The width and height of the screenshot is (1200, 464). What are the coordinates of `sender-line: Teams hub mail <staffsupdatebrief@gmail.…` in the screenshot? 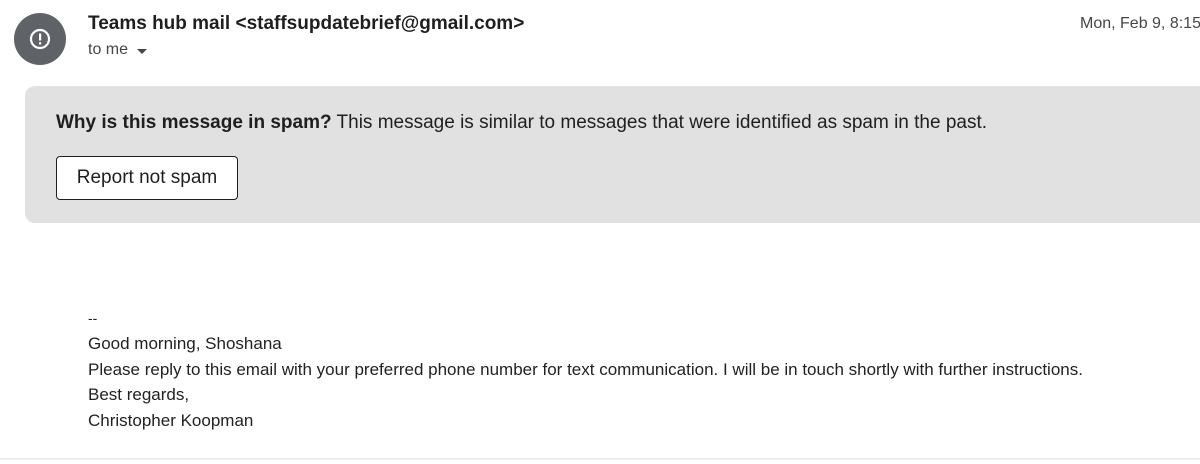 It's located at (306, 24).